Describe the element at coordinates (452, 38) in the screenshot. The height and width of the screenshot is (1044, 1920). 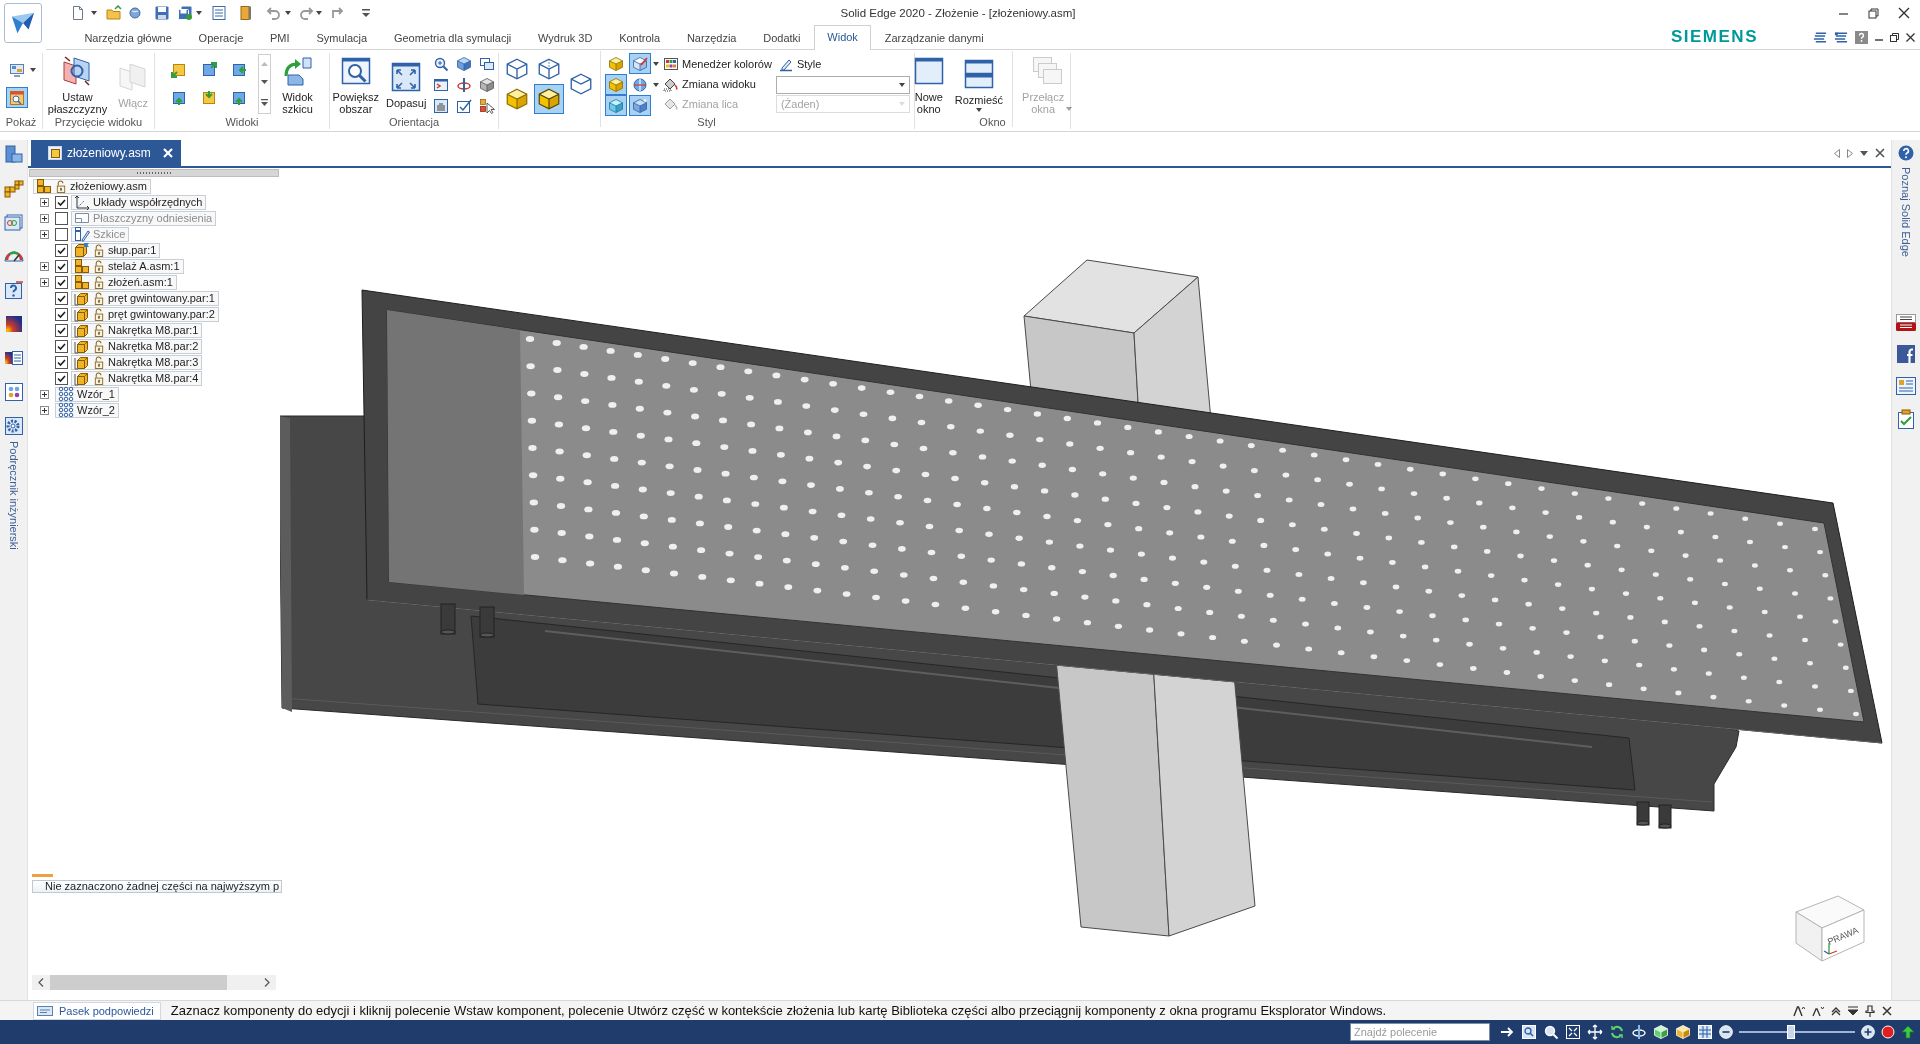
I see `ribbon-tab: Geometria dla symulacji` at that location.